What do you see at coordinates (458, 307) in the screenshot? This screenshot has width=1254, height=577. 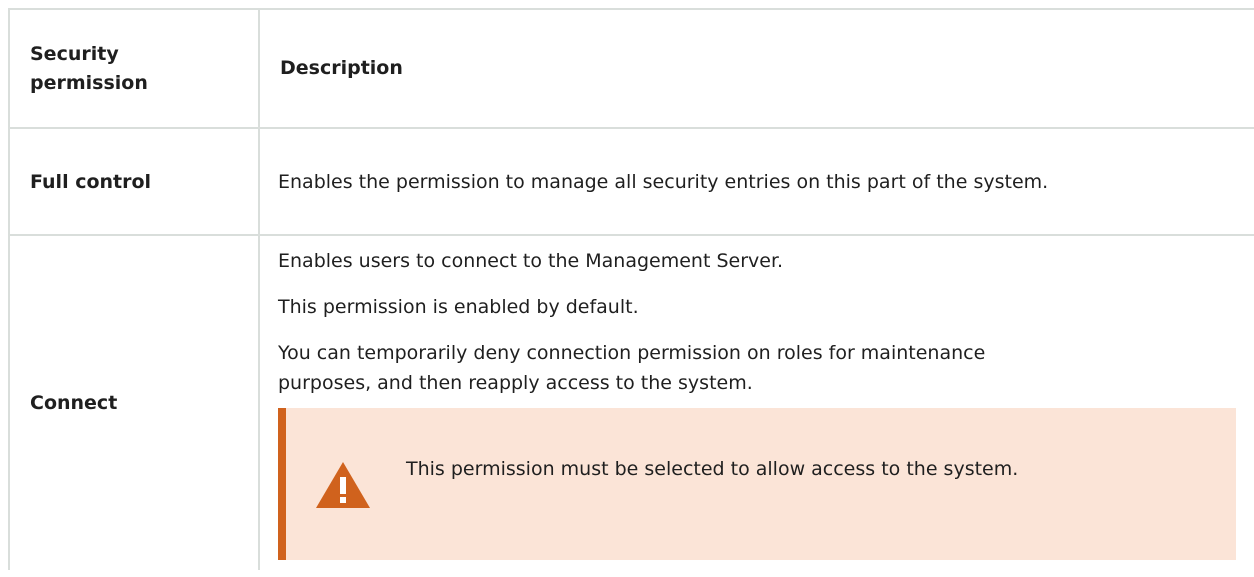 I see `description-paragraph: This permission is enabled by default.` at bounding box center [458, 307].